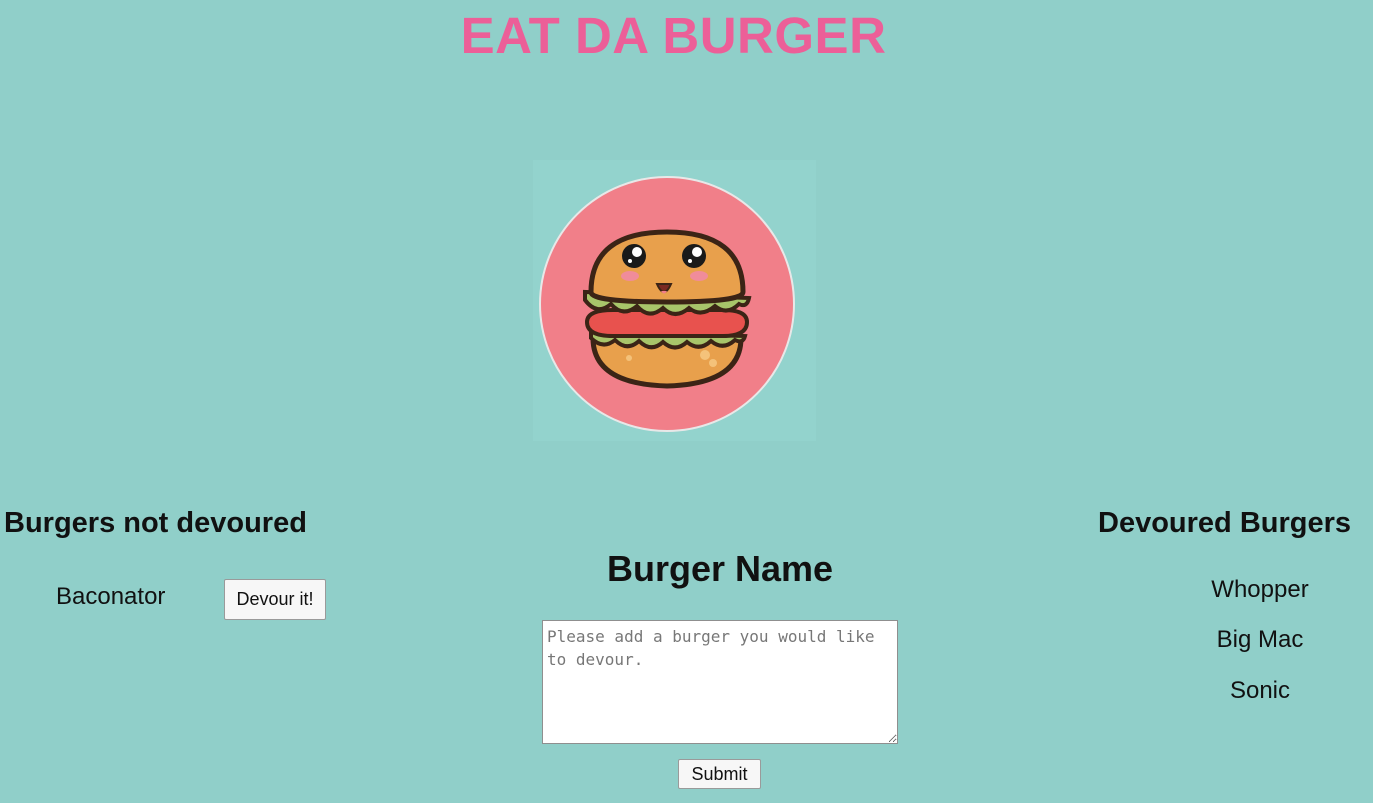  I want to click on burger-logo, so click(674, 300).